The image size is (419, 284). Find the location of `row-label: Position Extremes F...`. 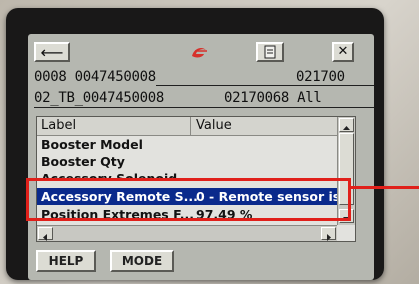

row-label: Position Extremes F... is located at coordinates (118, 214).